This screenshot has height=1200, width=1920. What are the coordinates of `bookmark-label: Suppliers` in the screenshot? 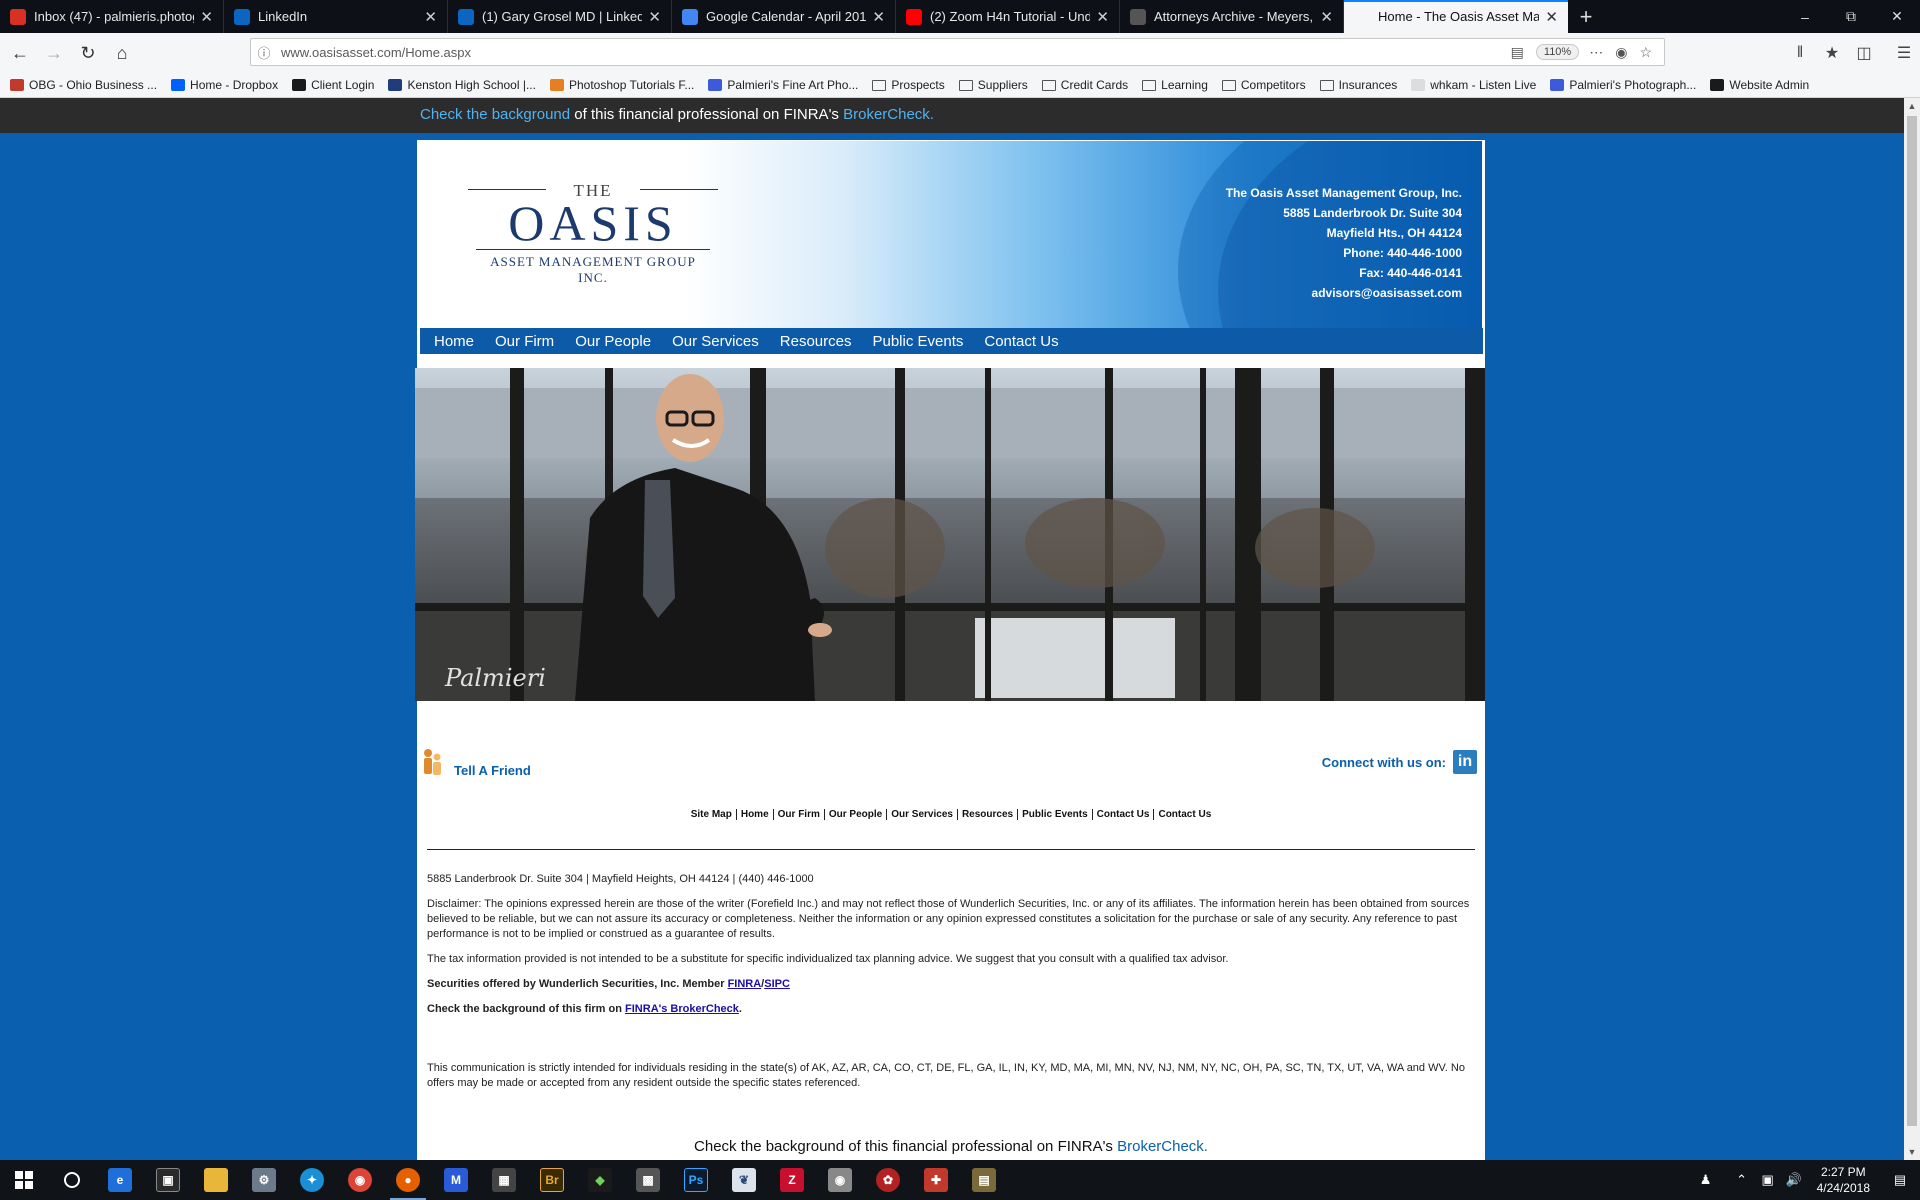 It's located at (1003, 85).